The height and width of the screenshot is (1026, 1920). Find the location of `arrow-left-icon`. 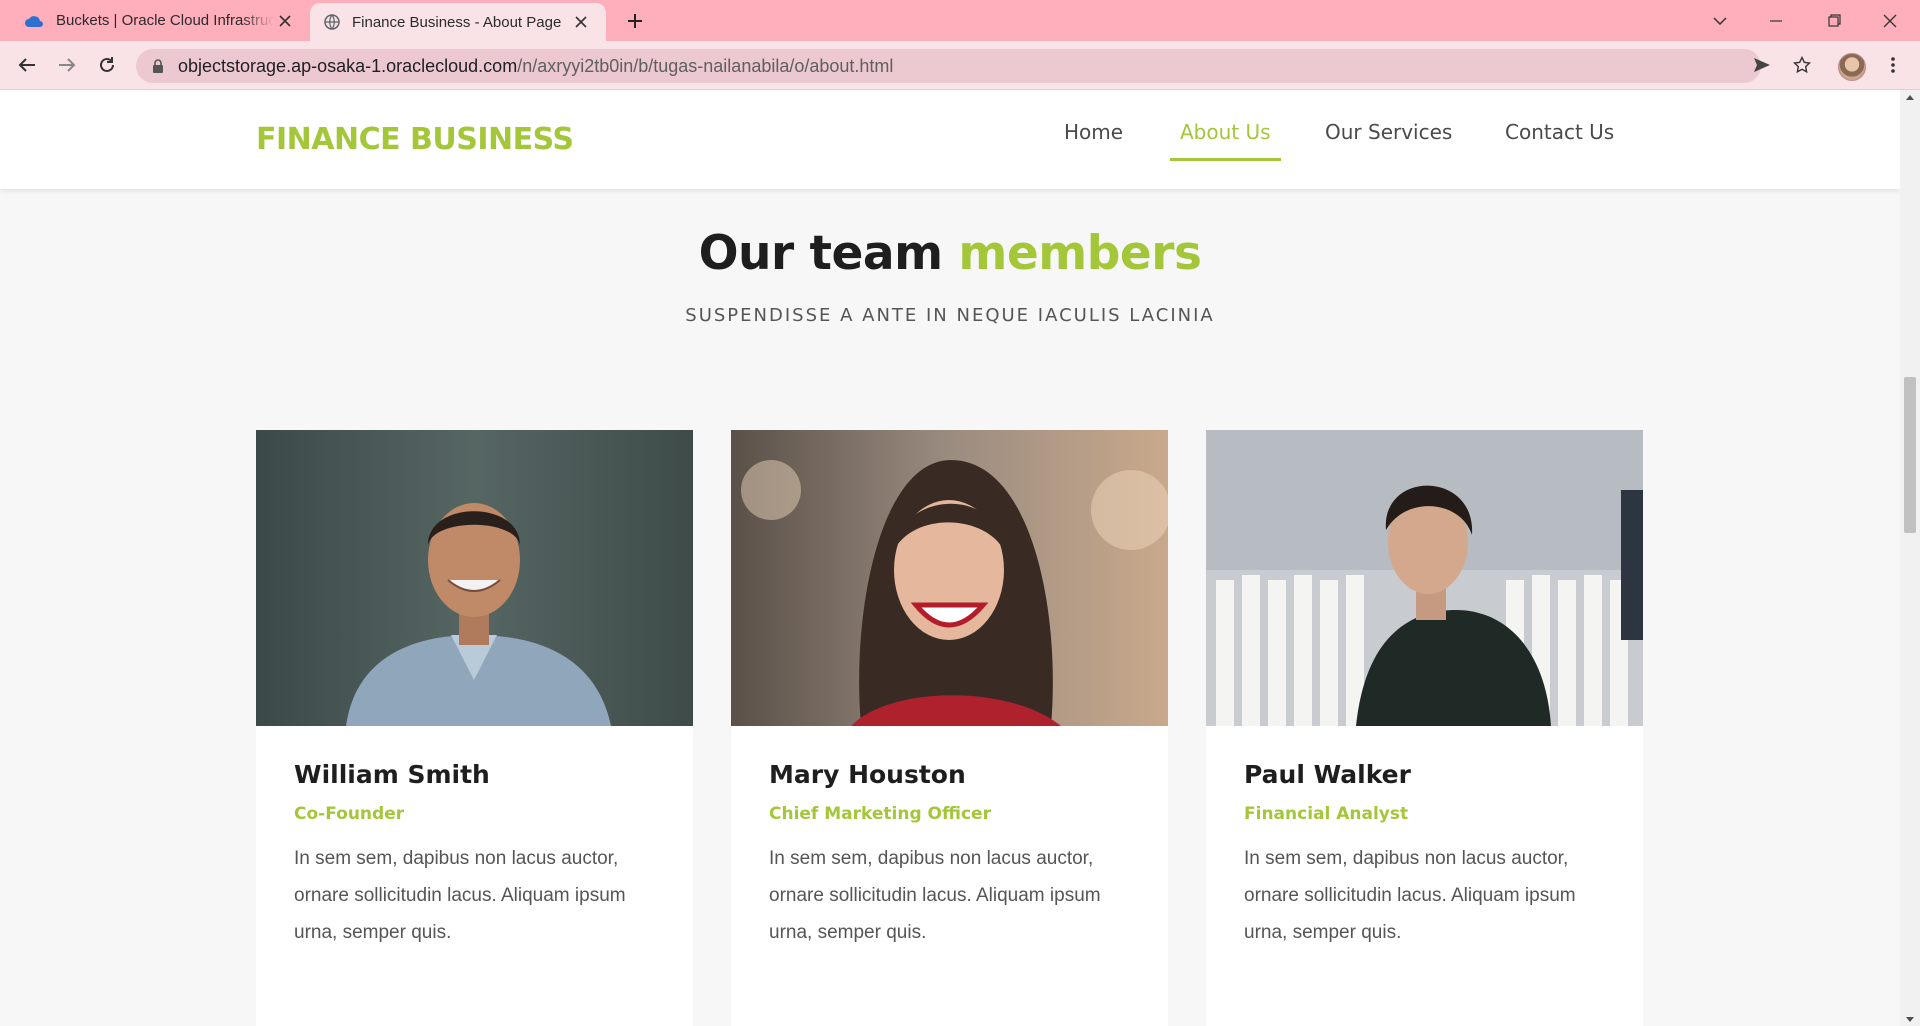

arrow-left-icon is located at coordinates (26, 65).